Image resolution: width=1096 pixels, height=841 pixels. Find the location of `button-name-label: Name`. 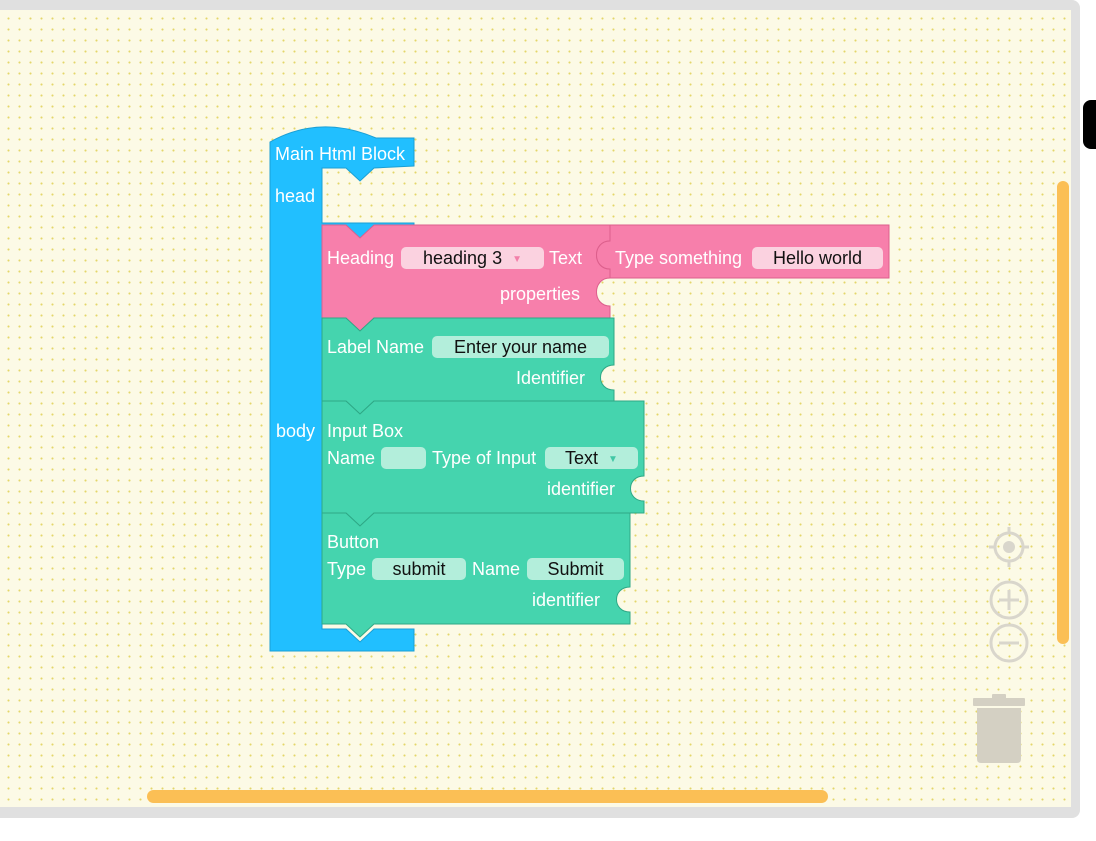

button-name-label: Name is located at coordinates (496, 569).